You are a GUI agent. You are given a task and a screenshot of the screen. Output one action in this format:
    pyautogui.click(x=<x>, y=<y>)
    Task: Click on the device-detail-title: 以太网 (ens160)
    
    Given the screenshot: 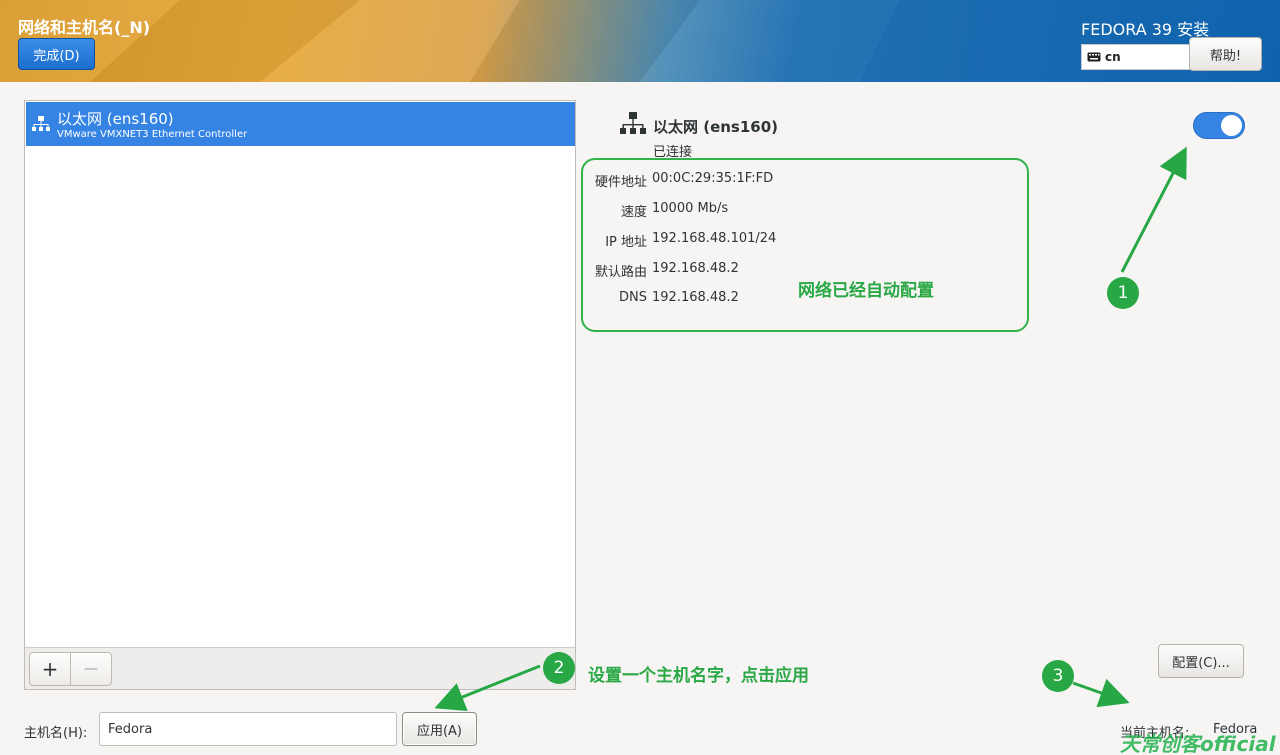 What is the action you would take?
    pyautogui.click(x=716, y=127)
    